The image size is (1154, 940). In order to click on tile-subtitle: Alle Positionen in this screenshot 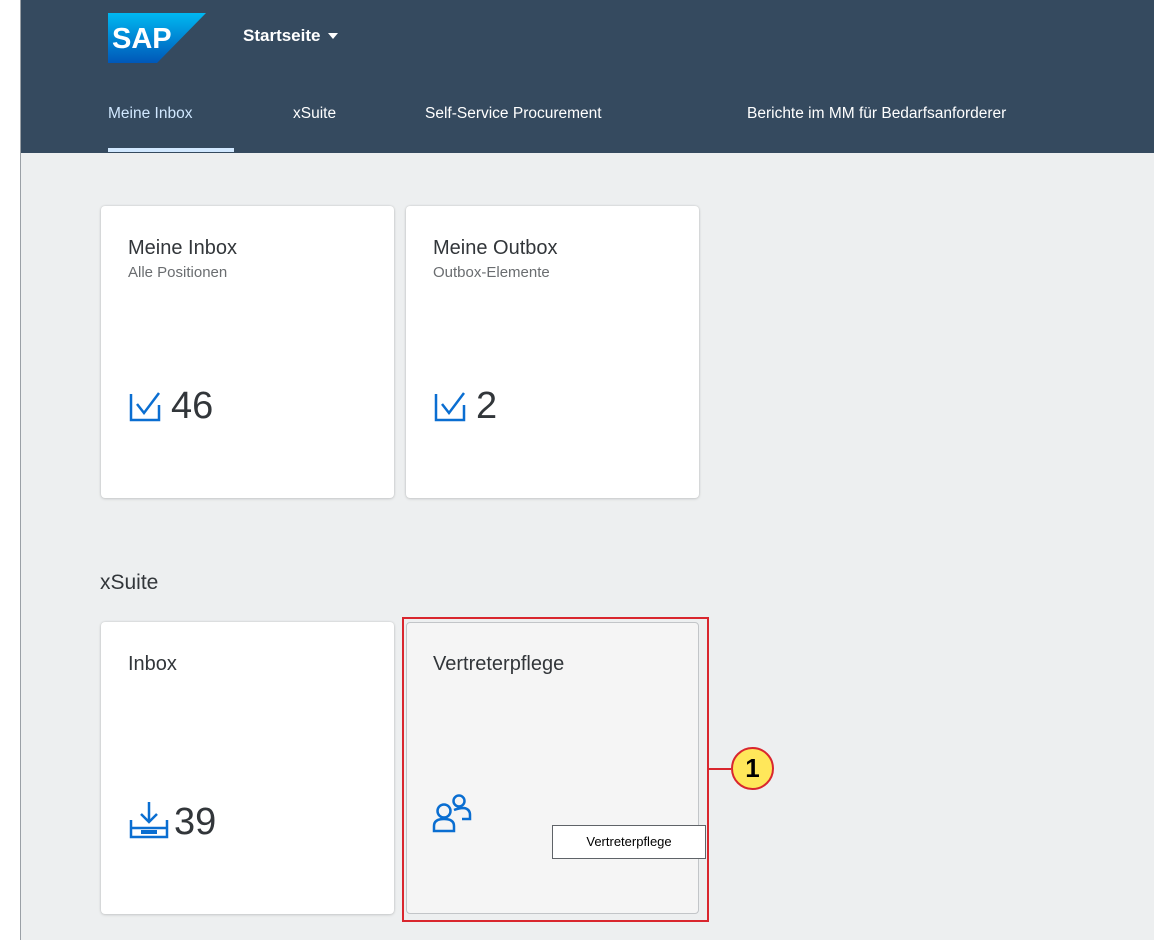, I will do `click(178, 272)`.